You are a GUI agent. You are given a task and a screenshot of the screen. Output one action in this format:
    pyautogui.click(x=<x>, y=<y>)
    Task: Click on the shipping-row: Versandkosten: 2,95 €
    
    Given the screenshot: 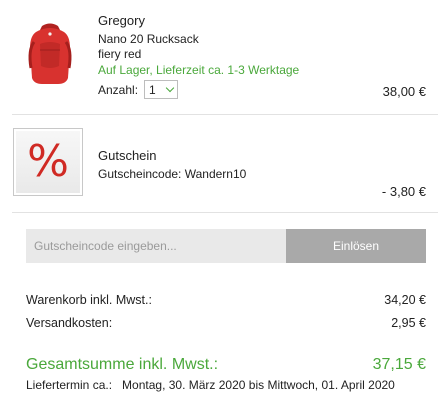 What is the action you would take?
    pyautogui.click(x=226, y=323)
    